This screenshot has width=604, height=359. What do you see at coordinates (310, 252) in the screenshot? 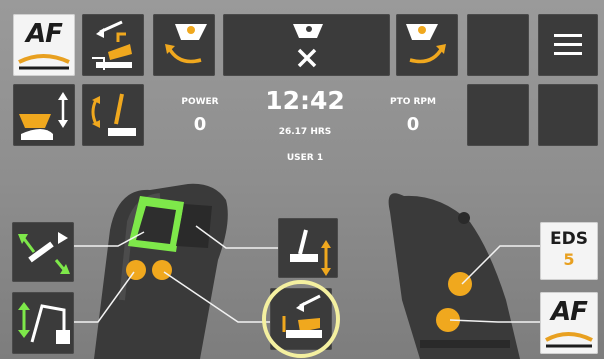
I see `hitch-lever-icon` at bounding box center [310, 252].